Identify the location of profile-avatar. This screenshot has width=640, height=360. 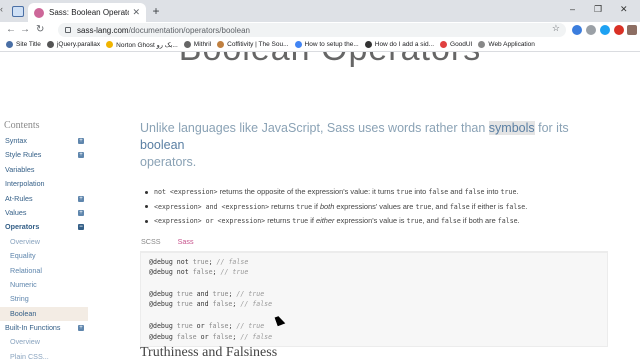
(632, 30).